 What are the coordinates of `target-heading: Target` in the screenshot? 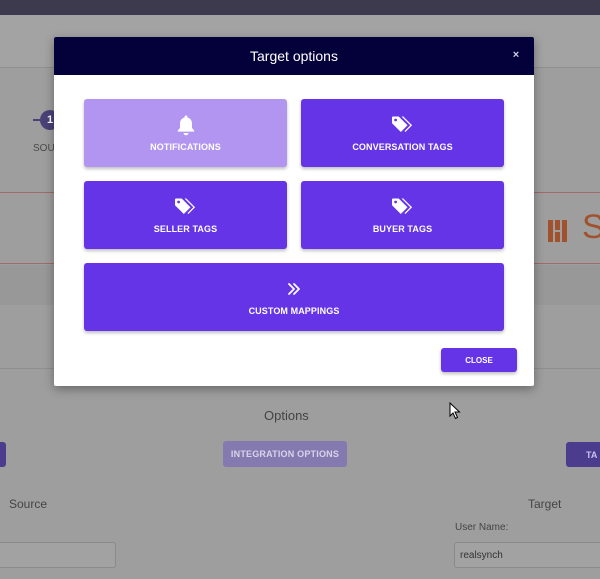 It's located at (545, 504).